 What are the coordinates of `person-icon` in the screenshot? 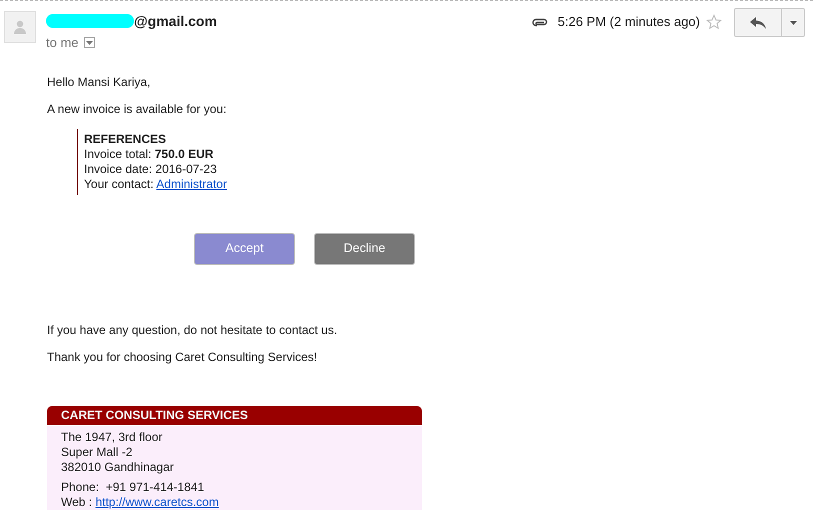 It's located at (20, 27).